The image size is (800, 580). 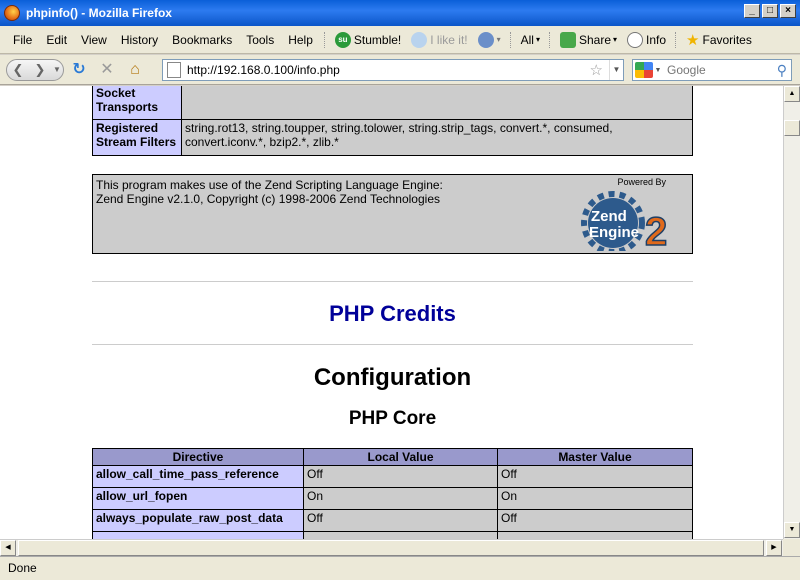 I want to click on svg-text: Engine, so click(x=614, y=232).